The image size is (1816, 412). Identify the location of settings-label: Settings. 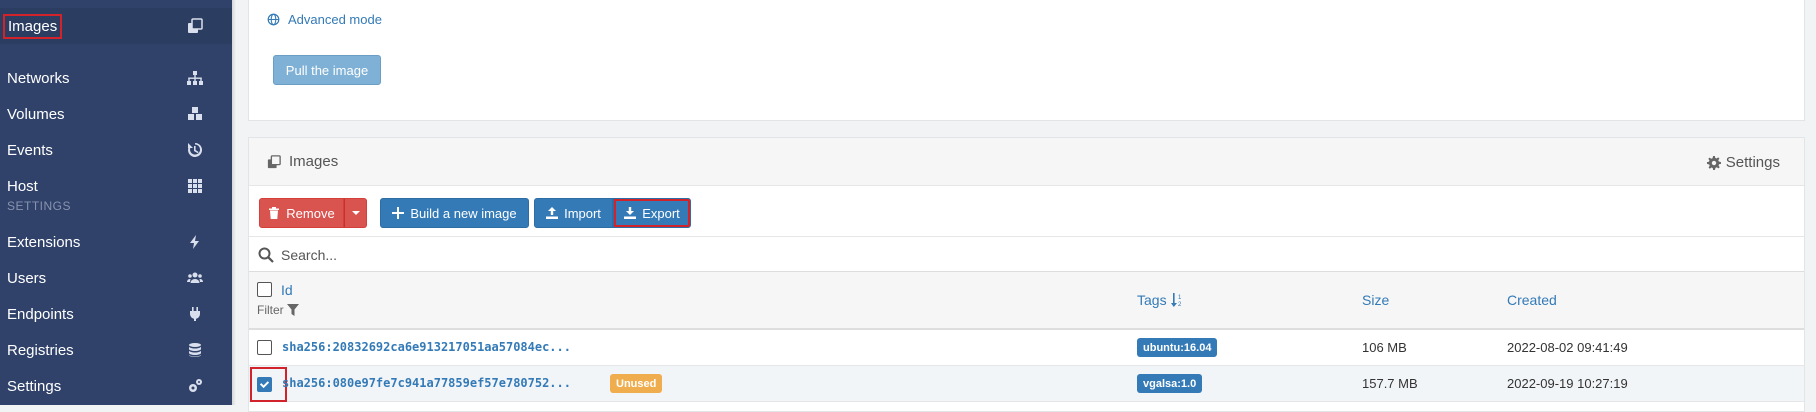
(1752, 162).